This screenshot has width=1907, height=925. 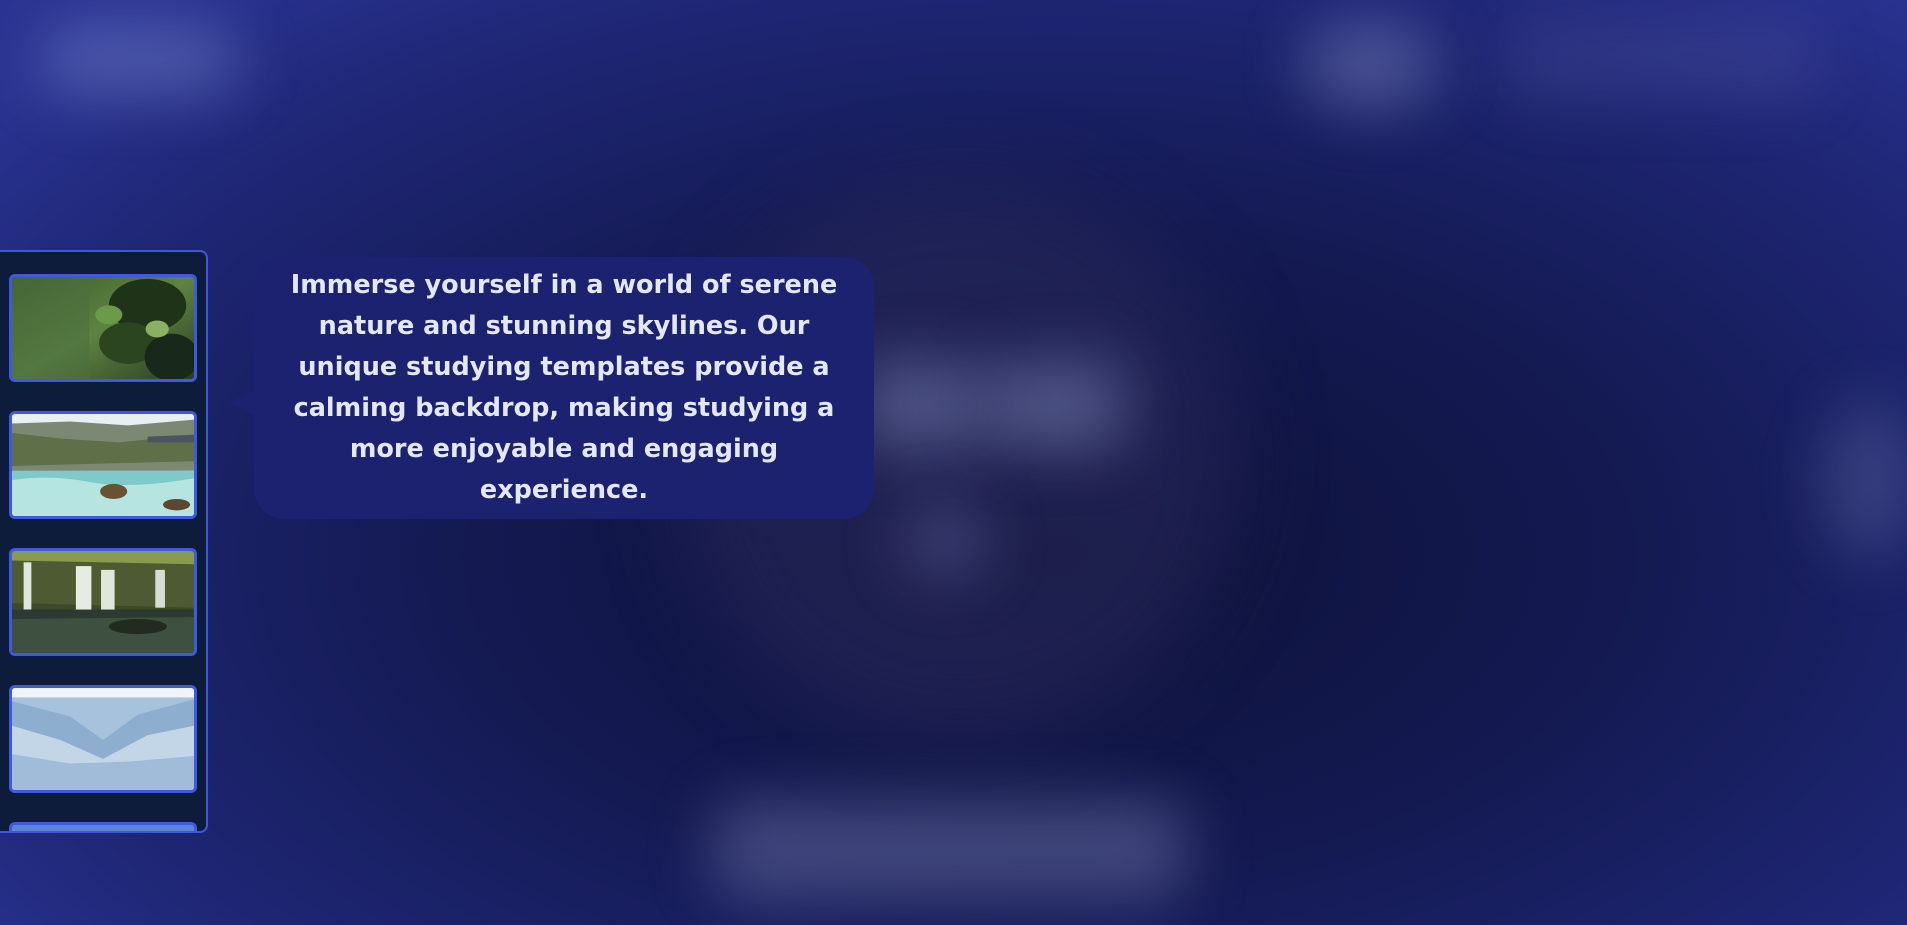 I want to click on template-thumbnail-forest, so click(x=103, y=328).